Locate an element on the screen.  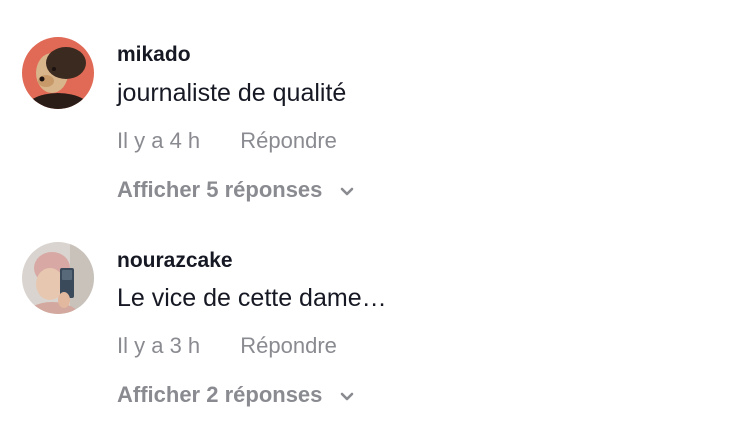
view-replies-button: Afficher 5 réponses is located at coordinates (236, 190).